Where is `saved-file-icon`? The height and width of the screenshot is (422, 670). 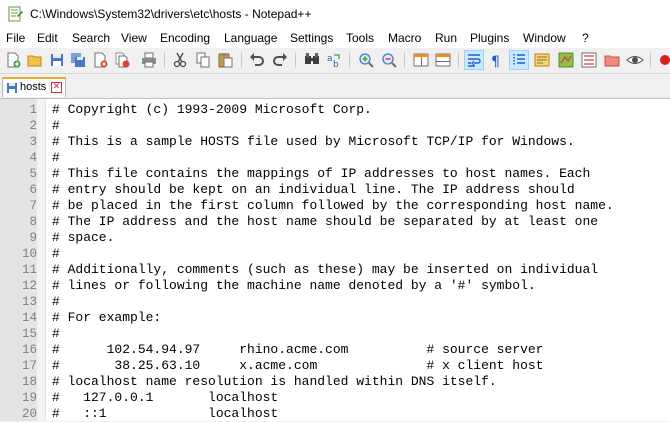
saved-file-icon is located at coordinates (12, 88).